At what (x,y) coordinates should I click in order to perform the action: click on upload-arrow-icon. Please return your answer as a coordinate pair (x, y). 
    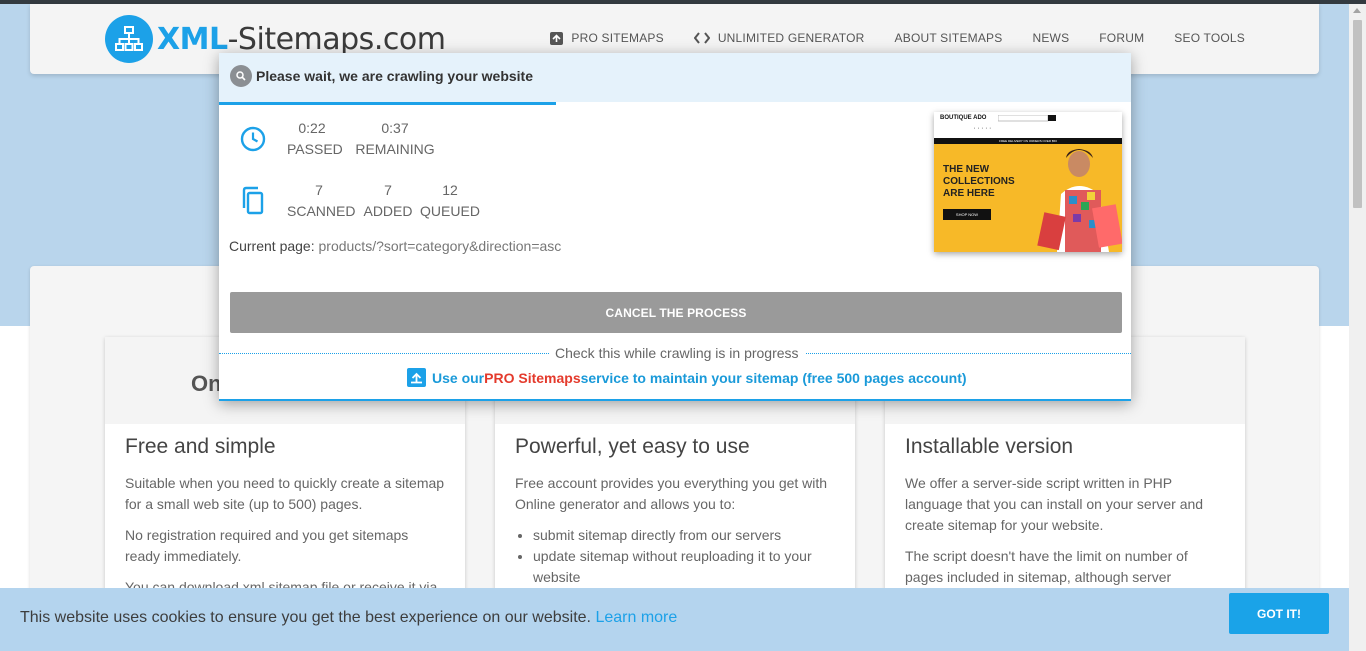
    Looking at the image, I should click on (416, 377).